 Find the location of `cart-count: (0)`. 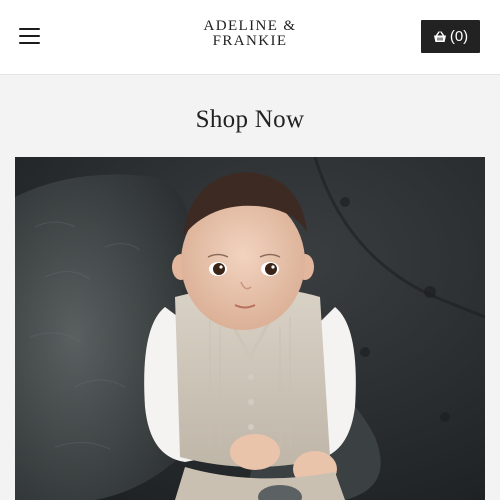

cart-count: (0) is located at coordinates (459, 36).